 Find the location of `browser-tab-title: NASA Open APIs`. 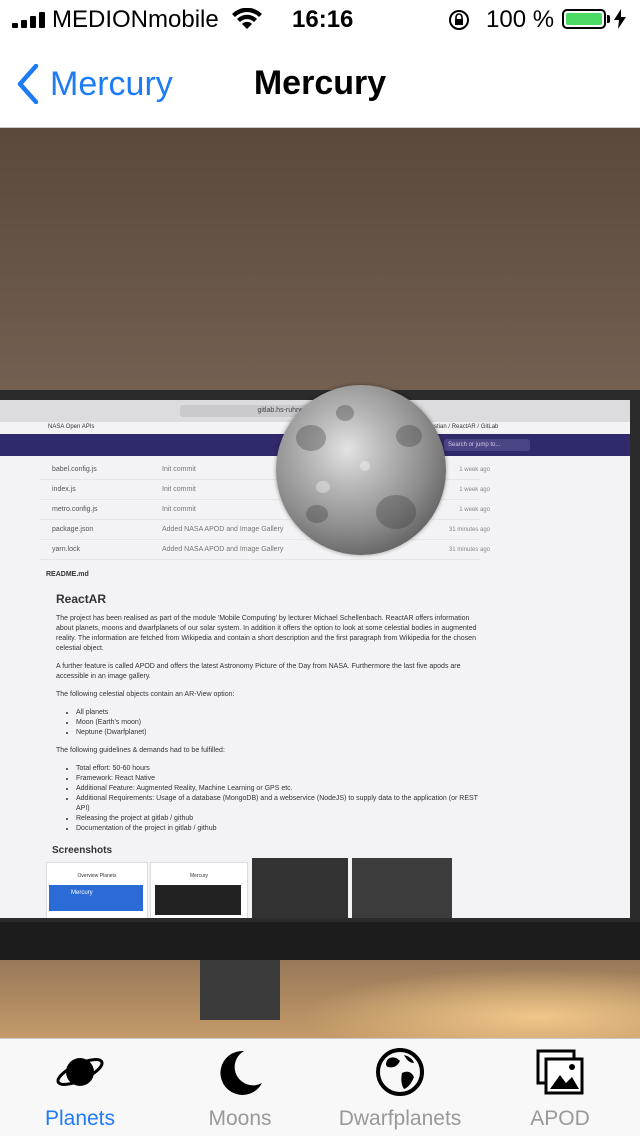

browser-tab-title: NASA Open APIs is located at coordinates (71, 427).